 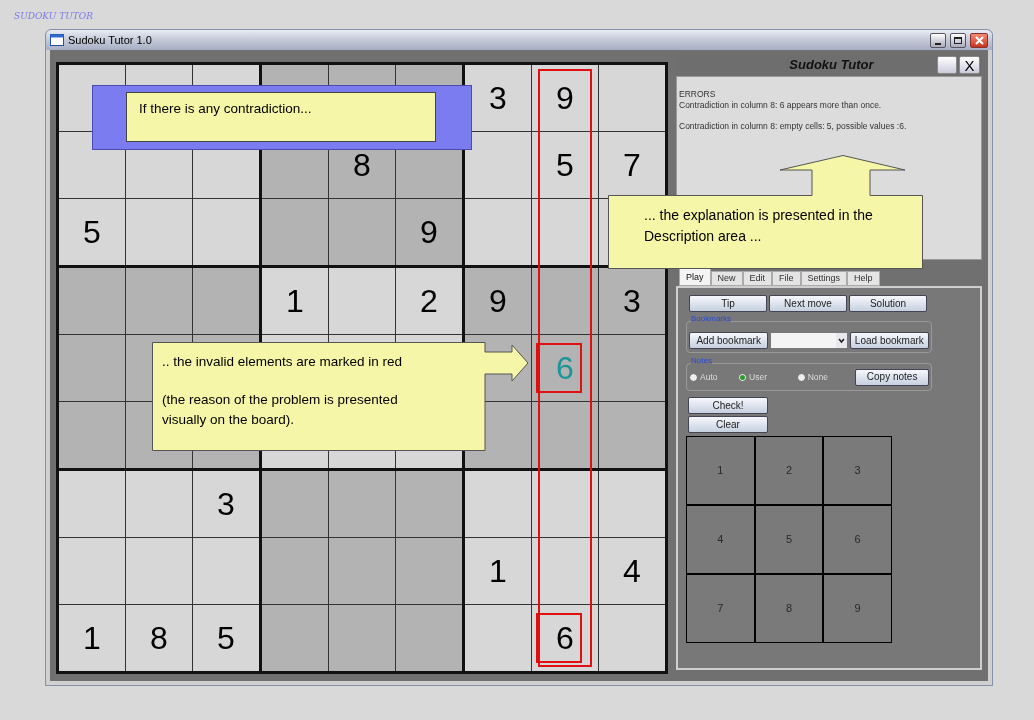 What do you see at coordinates (758, 377) in the screenshot?
I see `radio-label: User` at bounding box center [758, 377].